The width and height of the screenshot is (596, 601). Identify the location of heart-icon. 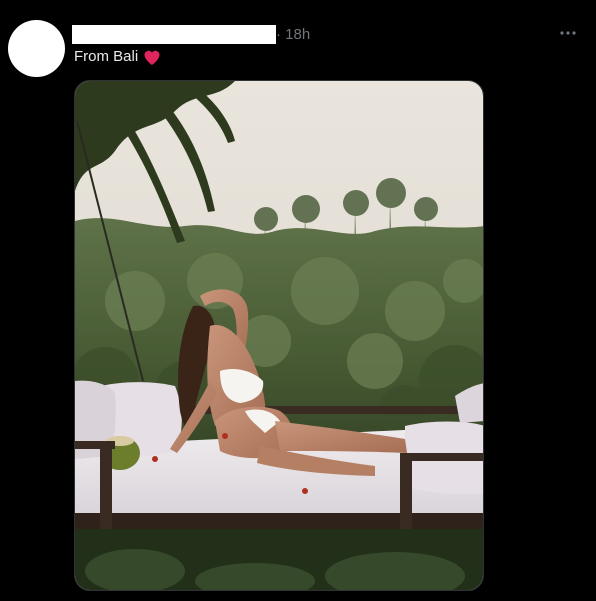
(152, 57).